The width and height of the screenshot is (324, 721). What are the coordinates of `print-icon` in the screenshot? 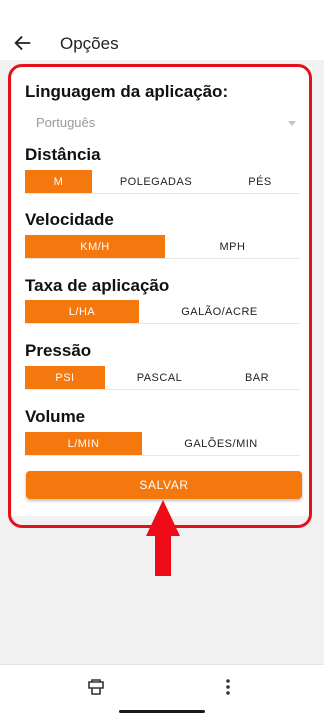 It's located at (96, 687).